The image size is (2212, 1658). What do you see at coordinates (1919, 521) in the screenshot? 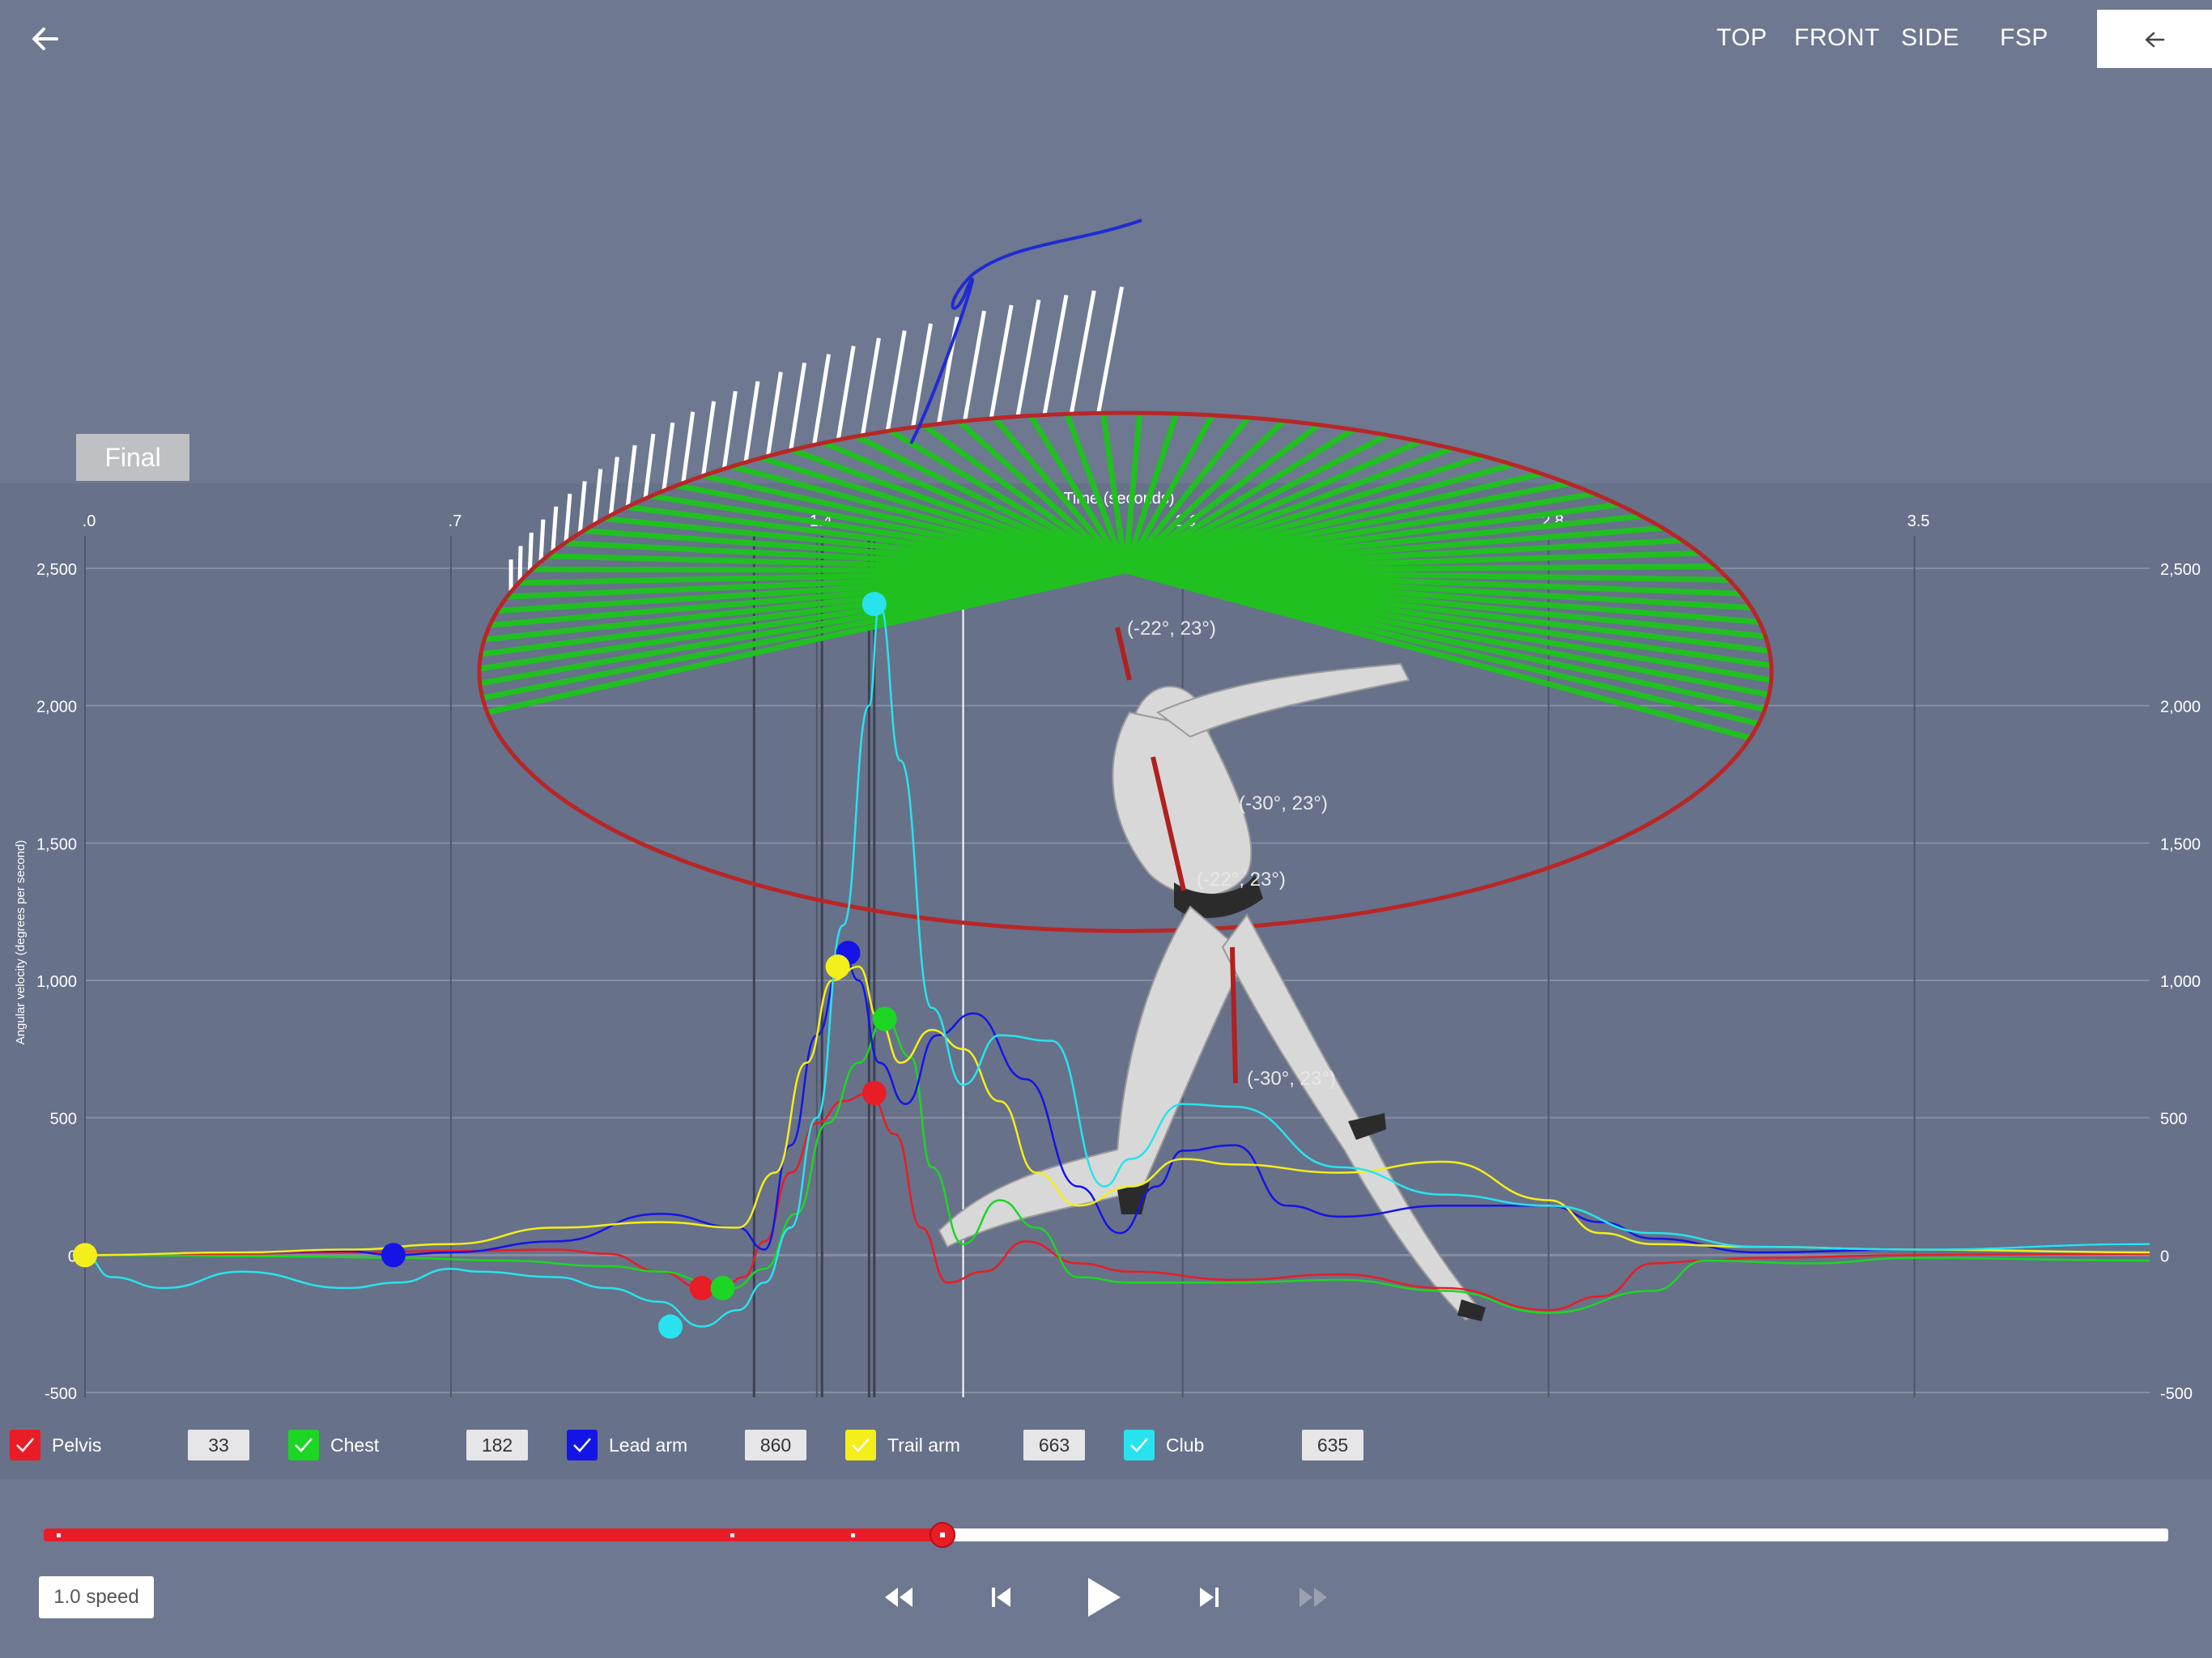
I see `x-tick-label: 3.5` at bounding box center [1919, 521].